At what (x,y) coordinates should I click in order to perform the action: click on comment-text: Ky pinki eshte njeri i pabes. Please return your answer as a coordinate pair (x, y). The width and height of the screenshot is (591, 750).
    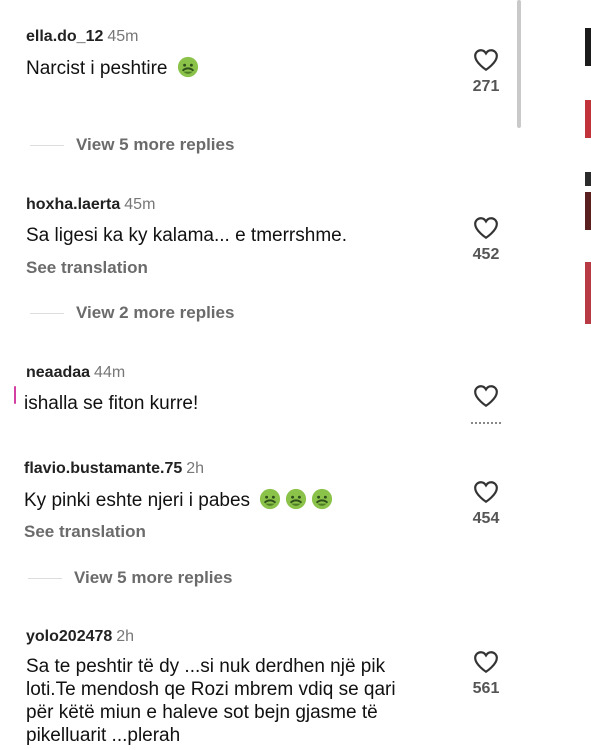
    Looking at the image, I should click on (178, 500).